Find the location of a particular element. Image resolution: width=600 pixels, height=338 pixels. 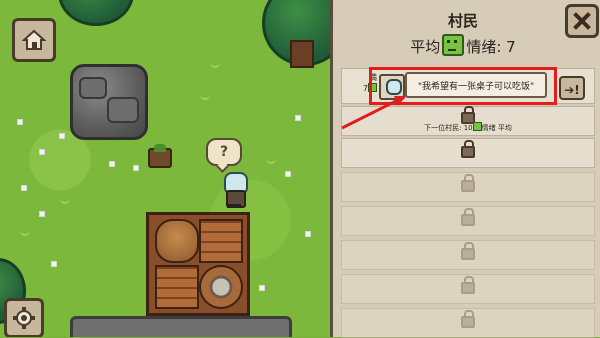

mood-label: 情绪: 7 is located at coordinates (491, 47).